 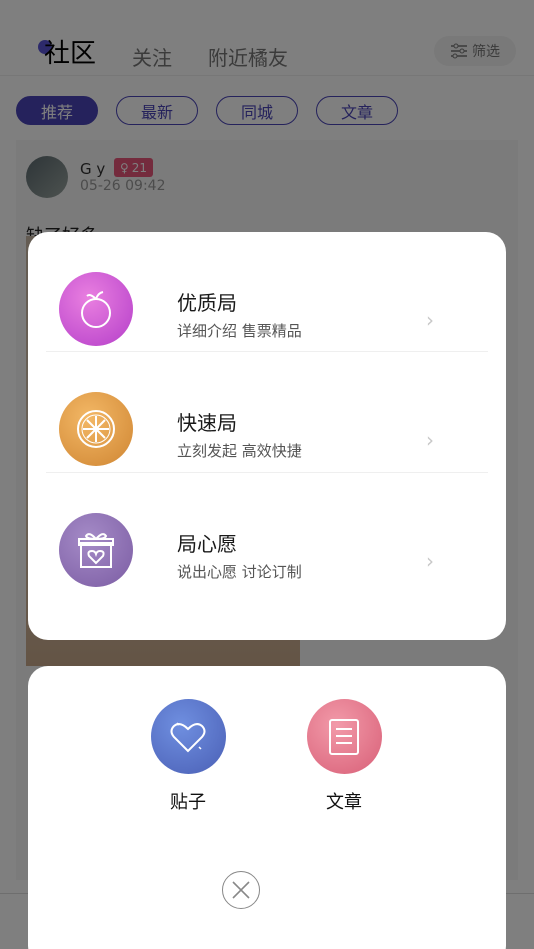 What do you see at coordinates (96, 309) in the screenshot?
I see `peach-icon` at bounding box center [96, 309].